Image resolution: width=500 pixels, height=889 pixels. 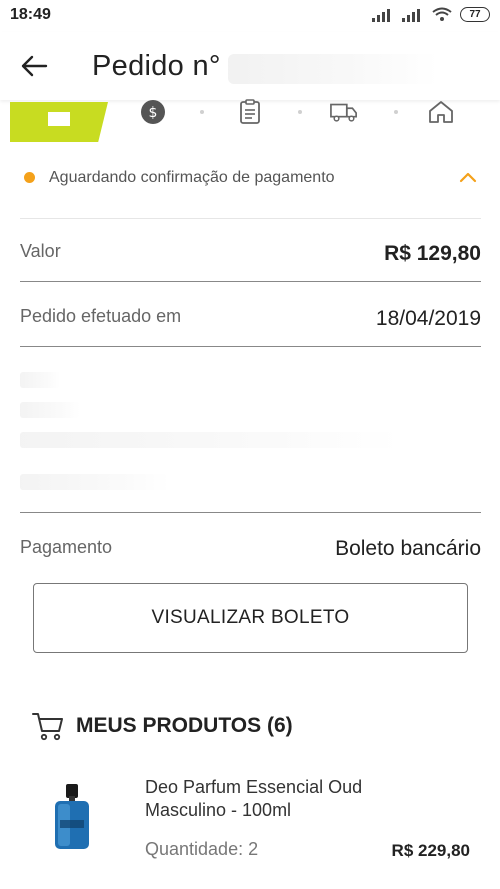 What do you see at coordinates (250, 16) in the screenshot?
I see `status-bar: 18:49 77` at bounding box center [250, 16].